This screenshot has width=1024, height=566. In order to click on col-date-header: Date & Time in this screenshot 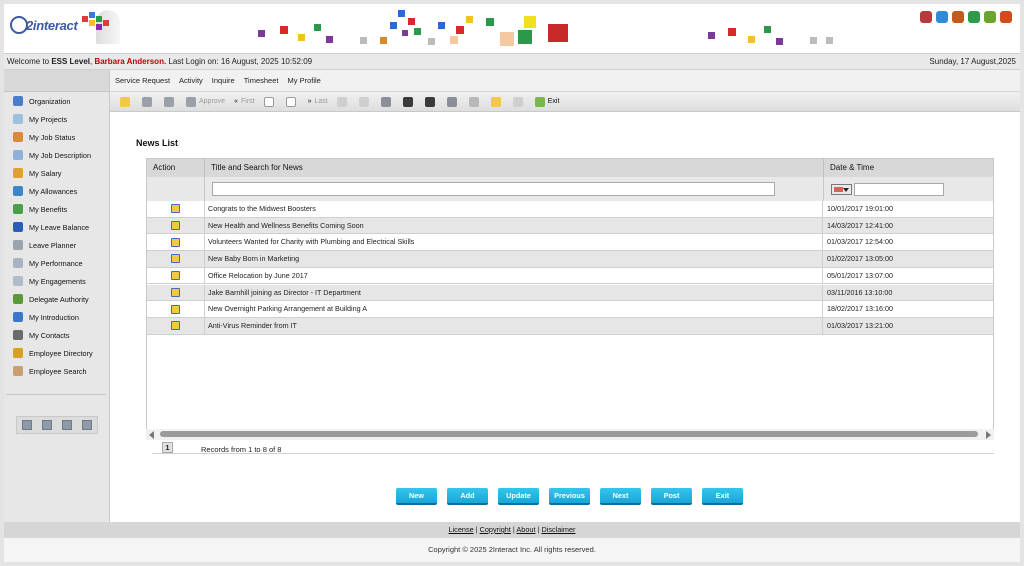, I will do `click(908, 168)`.